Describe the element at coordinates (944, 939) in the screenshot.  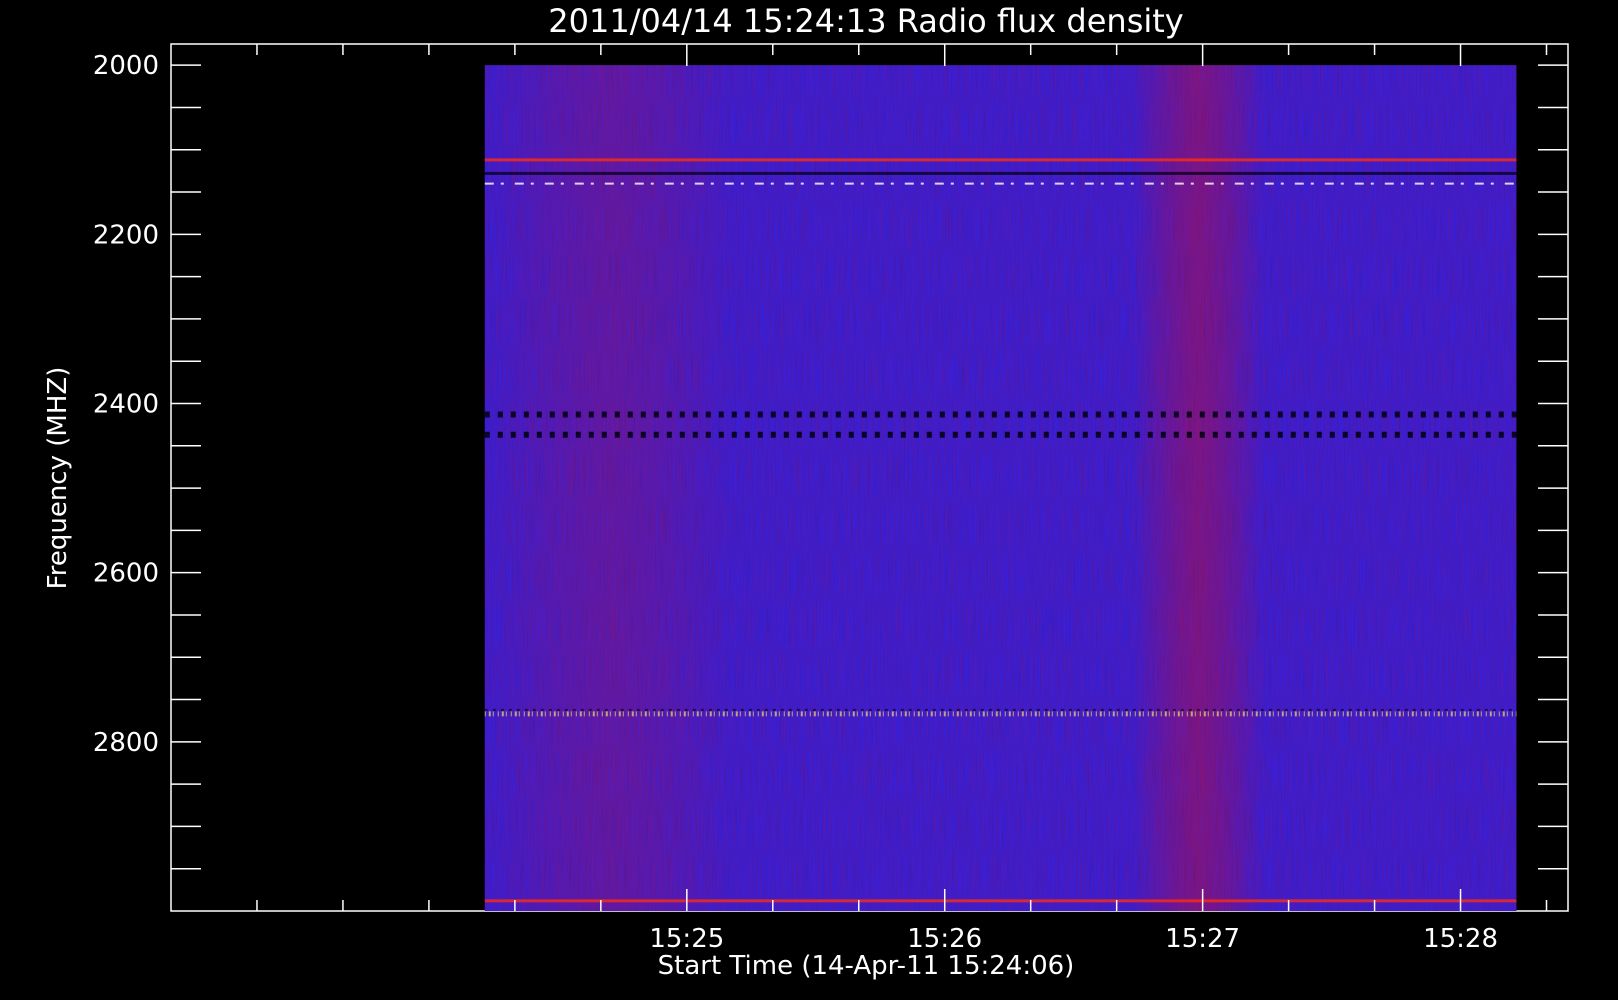
I see `x-tick-label: 15:26` at that location.